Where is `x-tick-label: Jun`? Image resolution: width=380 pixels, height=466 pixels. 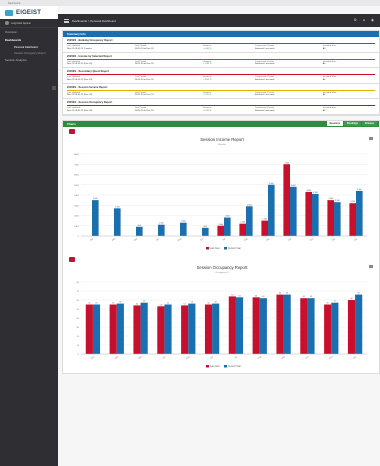
x-tick-label: Jun is located at coordinates (212, 358).